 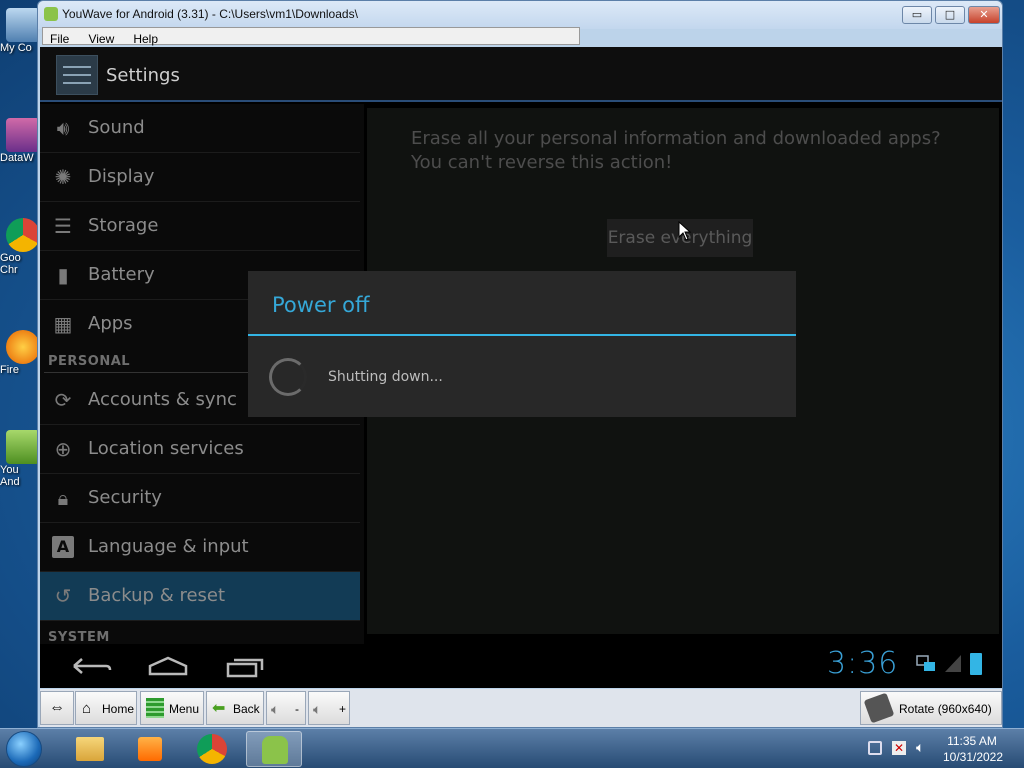 I want to click on start-button, so click(x=24, y=749).